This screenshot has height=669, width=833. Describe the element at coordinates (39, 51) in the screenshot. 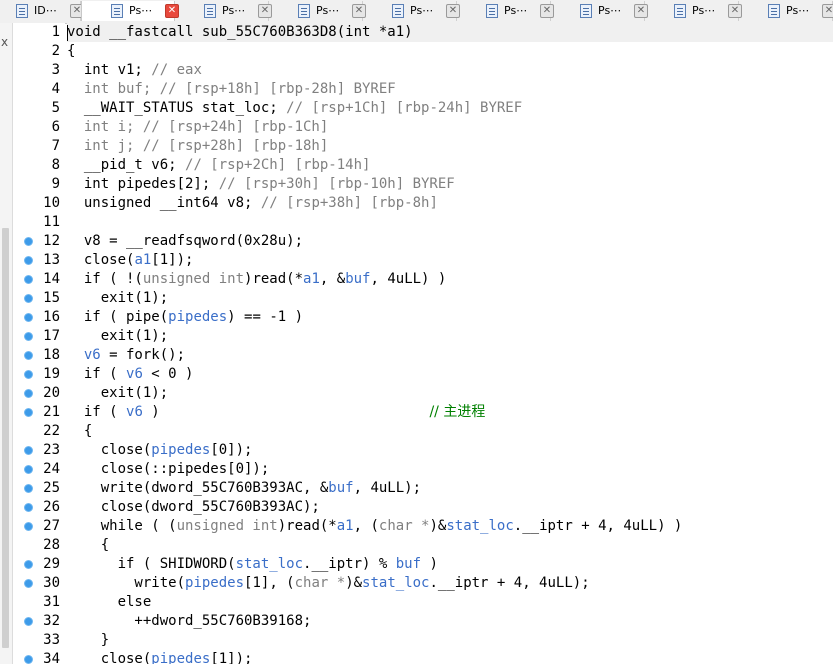

I see `gutter-row: 2` at that location.